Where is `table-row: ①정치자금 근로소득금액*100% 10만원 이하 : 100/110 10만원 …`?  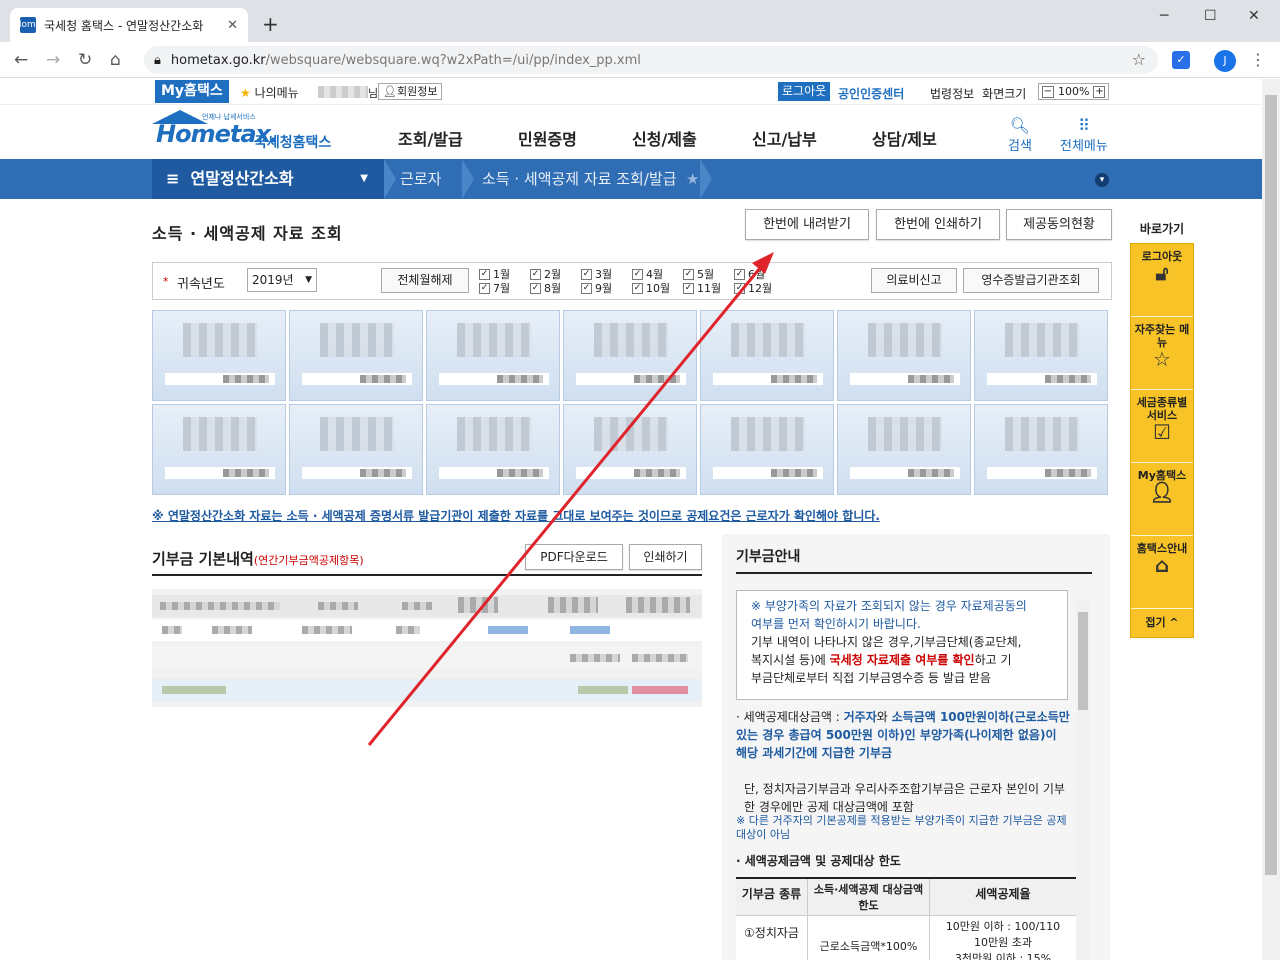 table-row: ①정치자금 근로소득금액*100% 10만원 이하 : 100/110 10만원 … is located at coordinates (906, 938).